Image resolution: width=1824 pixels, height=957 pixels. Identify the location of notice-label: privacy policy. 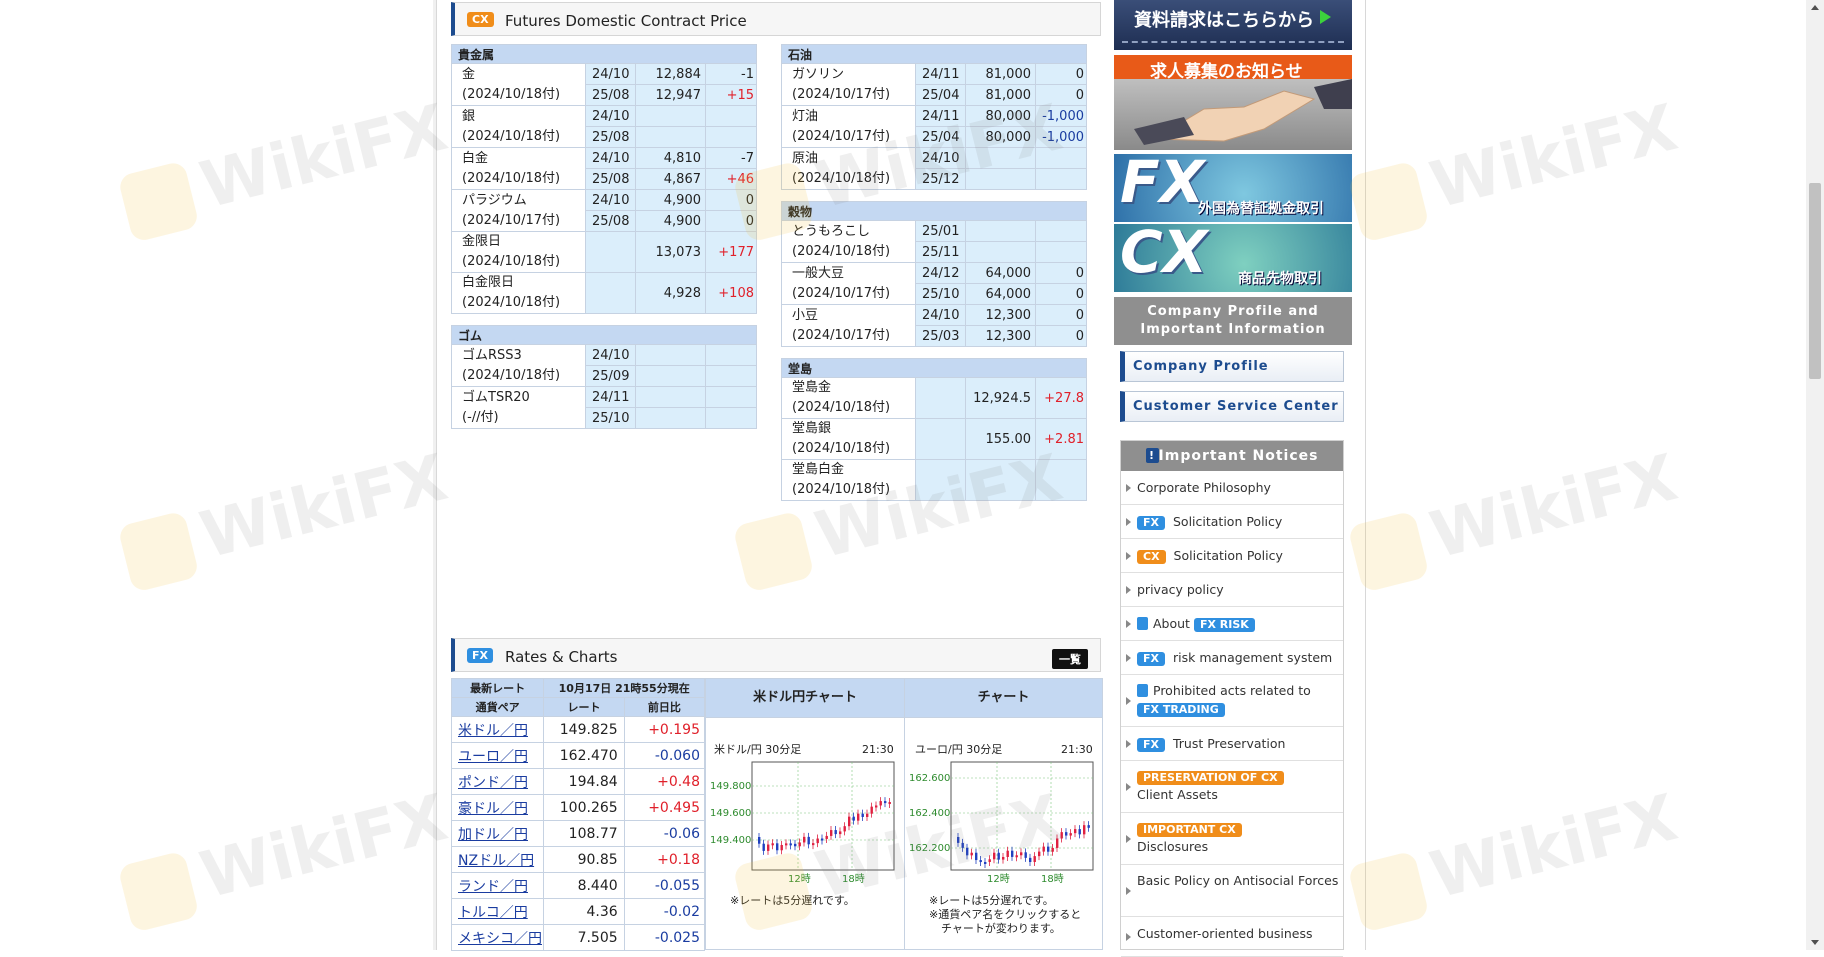
(1180, 589).